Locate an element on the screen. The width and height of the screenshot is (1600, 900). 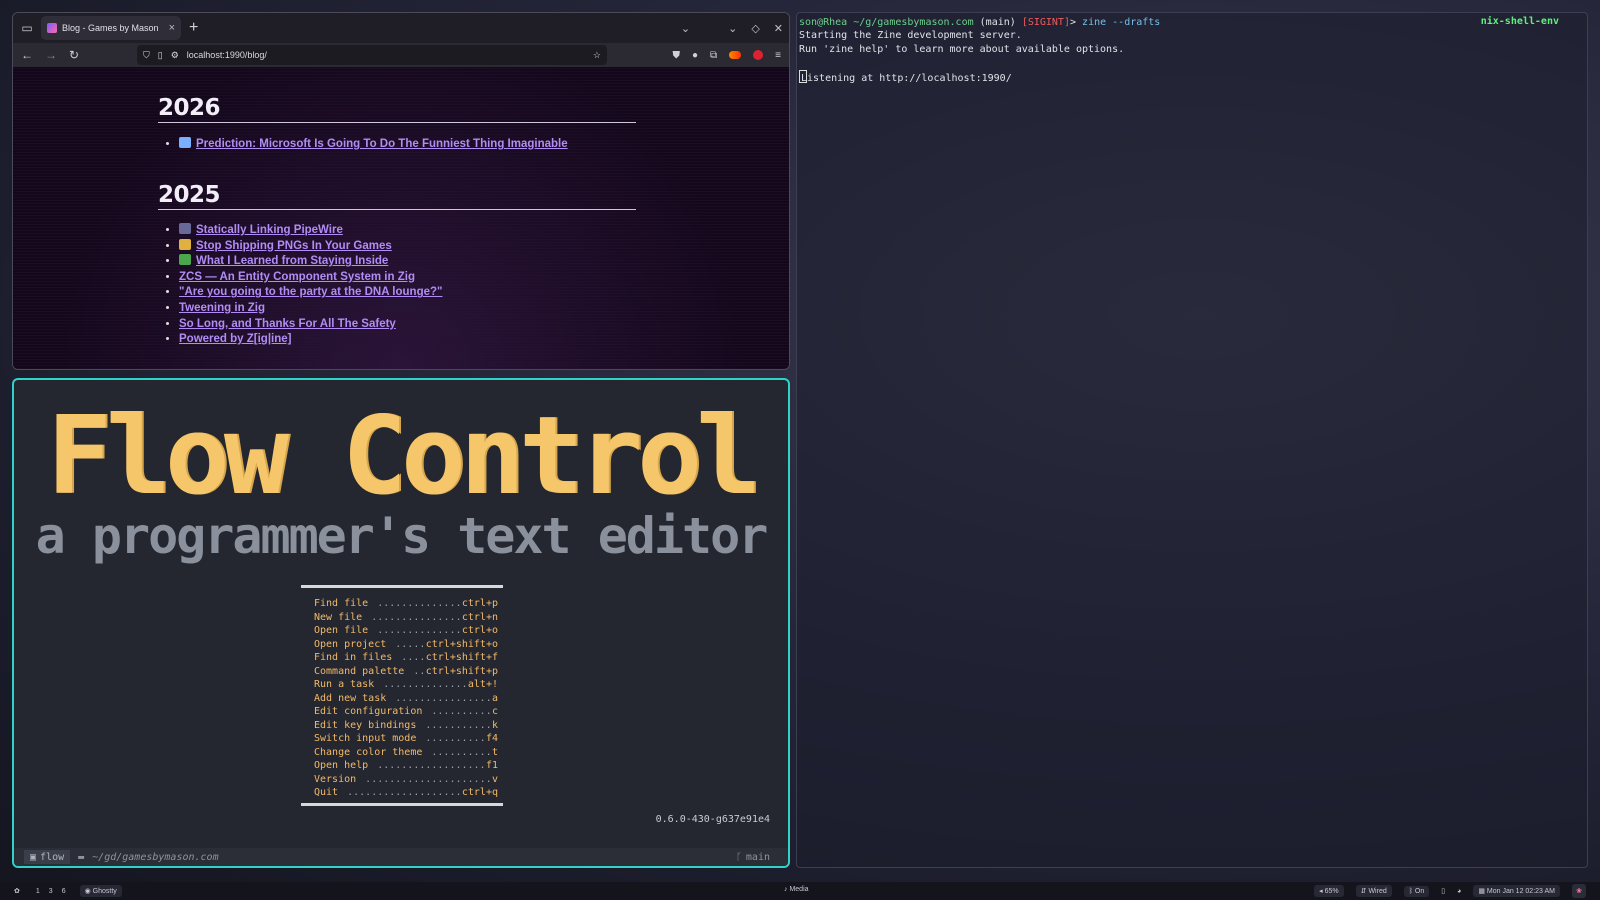
menu-item-label: Quit is located at coordinates (326, 792).